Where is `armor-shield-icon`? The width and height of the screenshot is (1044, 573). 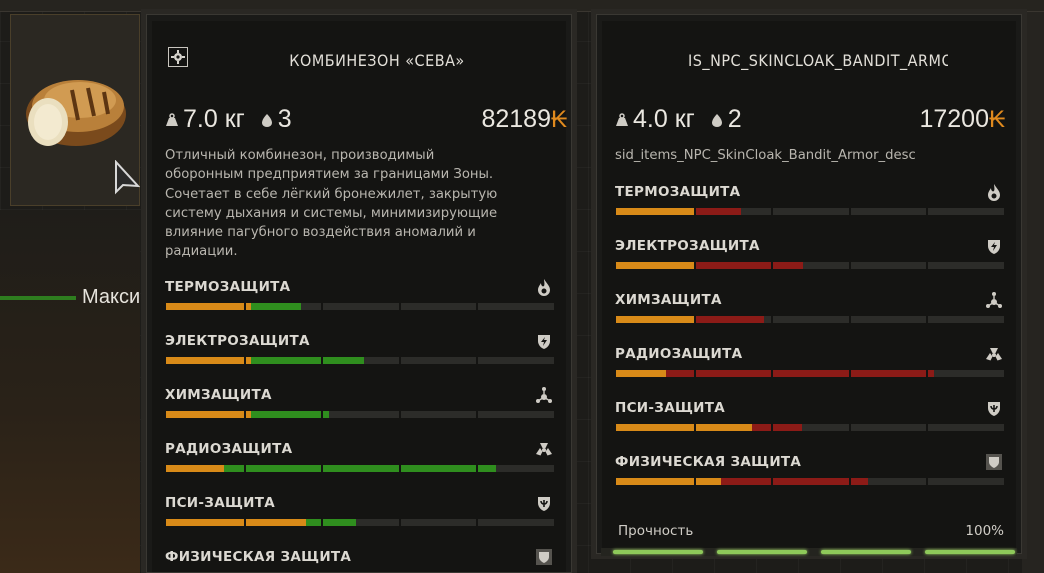 armor-shield-icon is located at coordinates (994, 462).